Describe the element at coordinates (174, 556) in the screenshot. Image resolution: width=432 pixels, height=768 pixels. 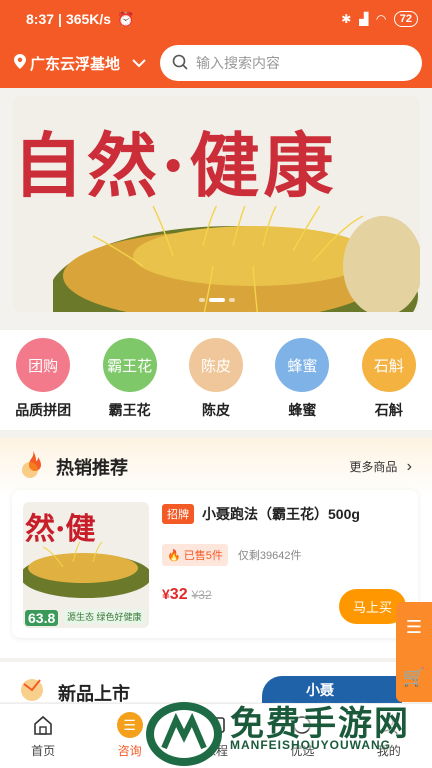
I see `fire-icon: 🔥` at that location.